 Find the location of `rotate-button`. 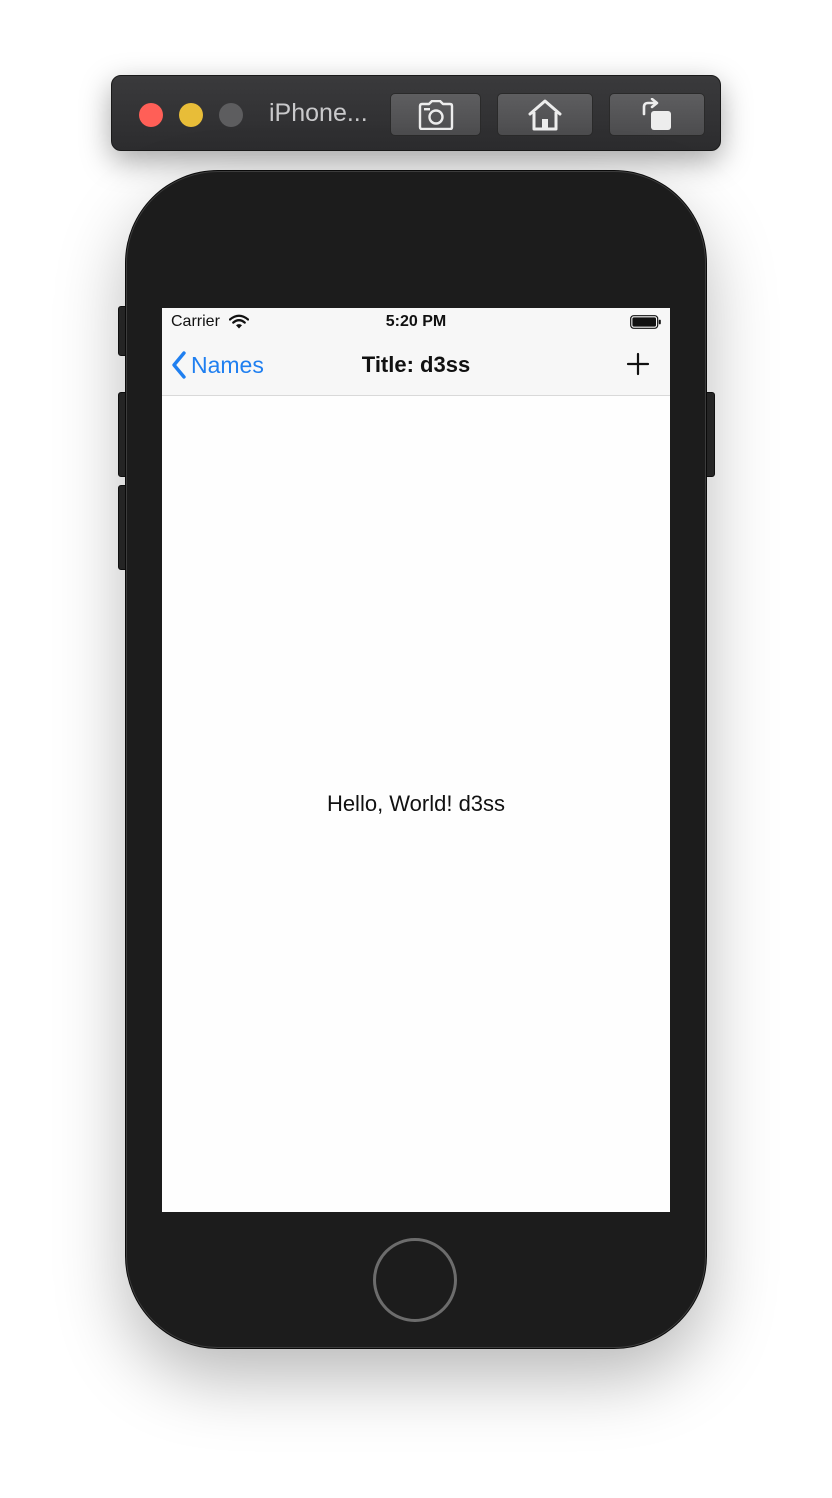

rotate-button is located at coordinates (657, 114).